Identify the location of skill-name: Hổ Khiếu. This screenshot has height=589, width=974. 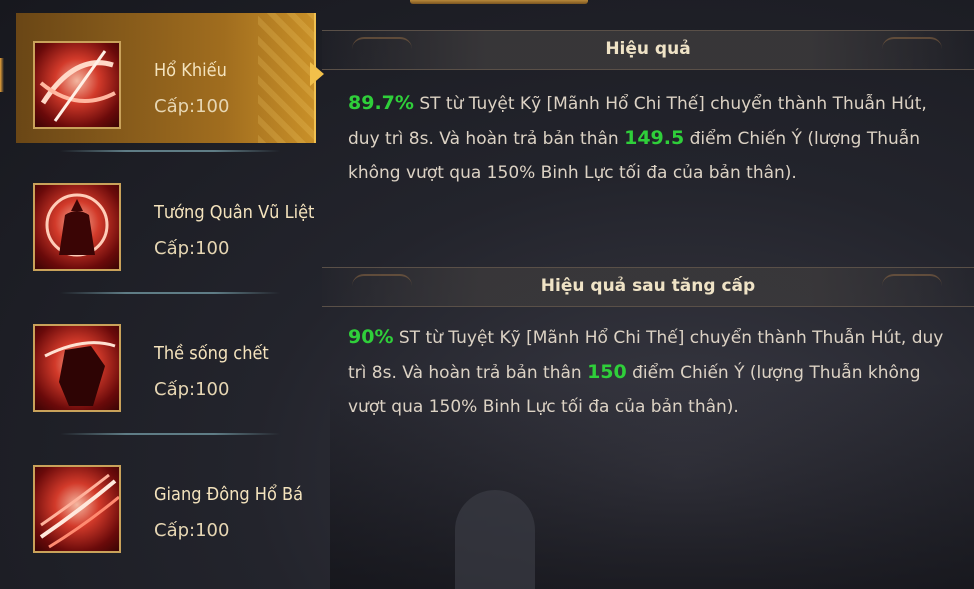
(190, 70).